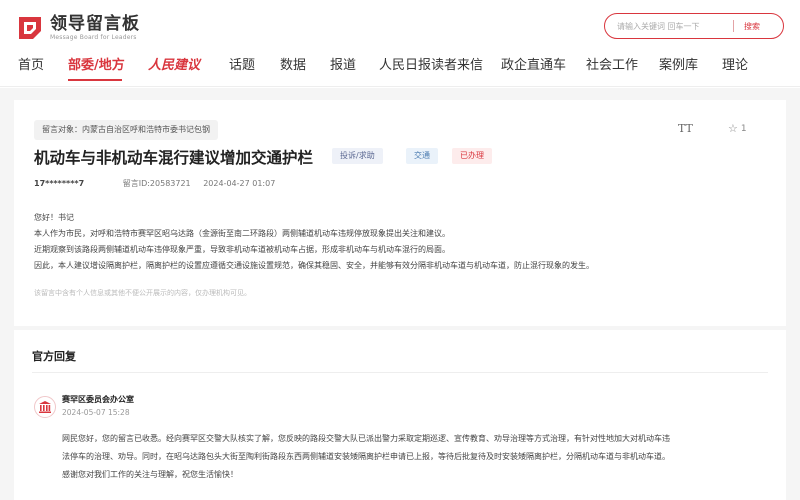 This screenshot has width=800, height=500. I want to click on message-date: 2024-04-27 01:07, so click(239, 183).